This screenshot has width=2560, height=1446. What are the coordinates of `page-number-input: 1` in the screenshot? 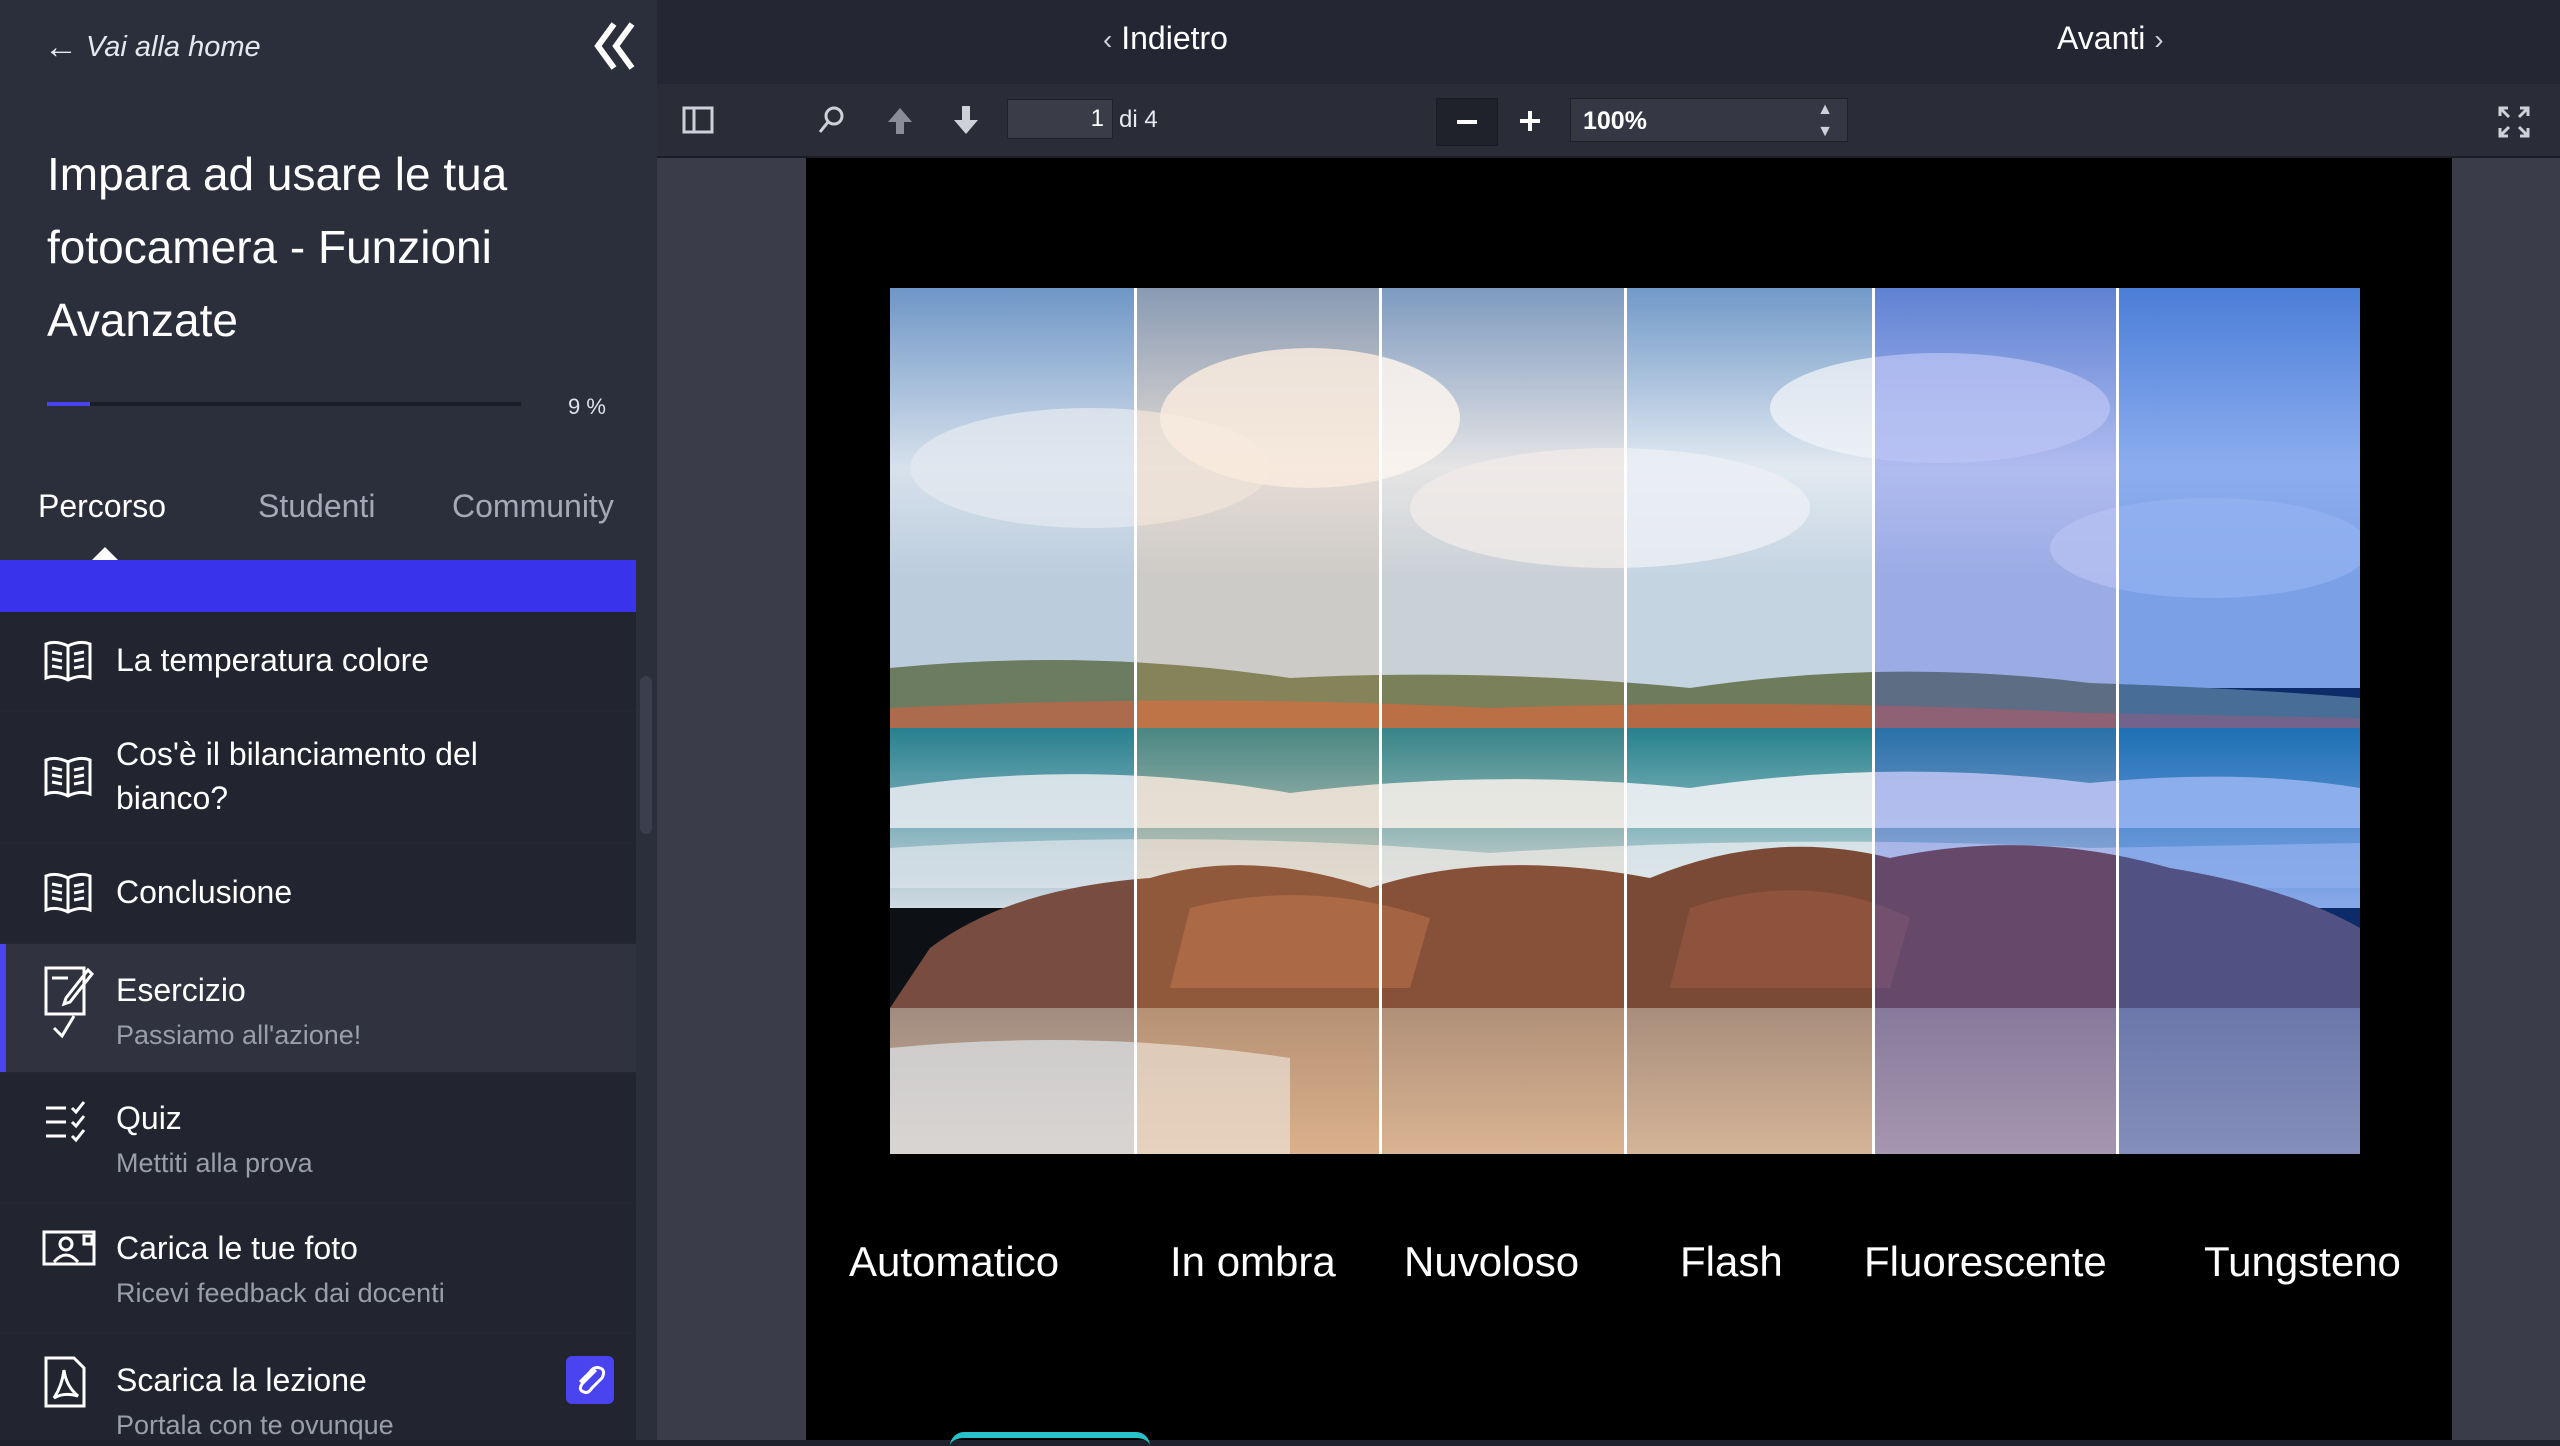 It's located at (1060, 119).